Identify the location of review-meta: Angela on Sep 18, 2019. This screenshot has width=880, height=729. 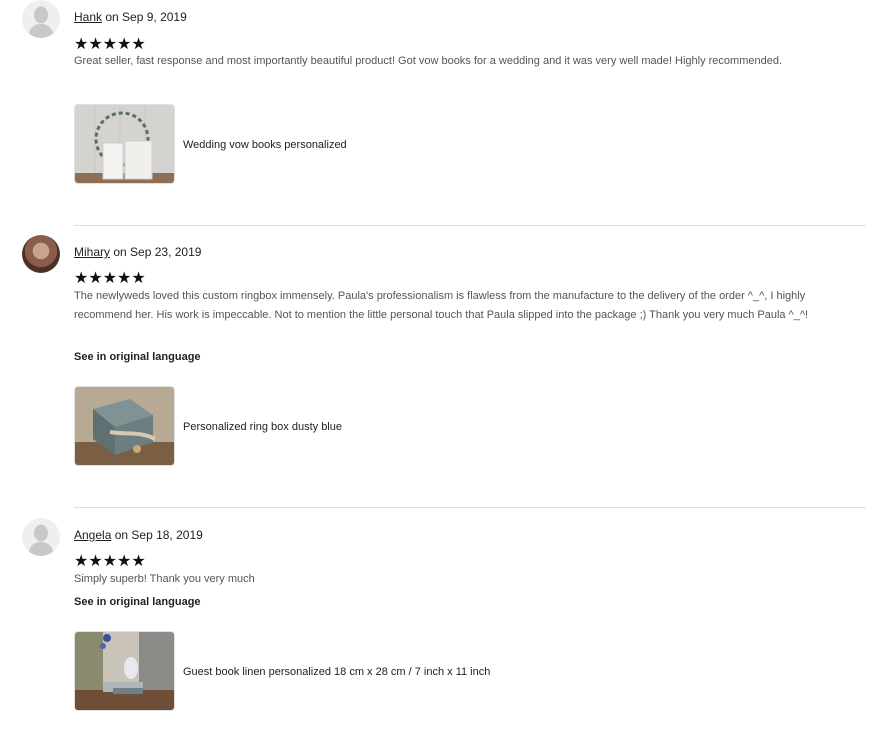
(138, 535).